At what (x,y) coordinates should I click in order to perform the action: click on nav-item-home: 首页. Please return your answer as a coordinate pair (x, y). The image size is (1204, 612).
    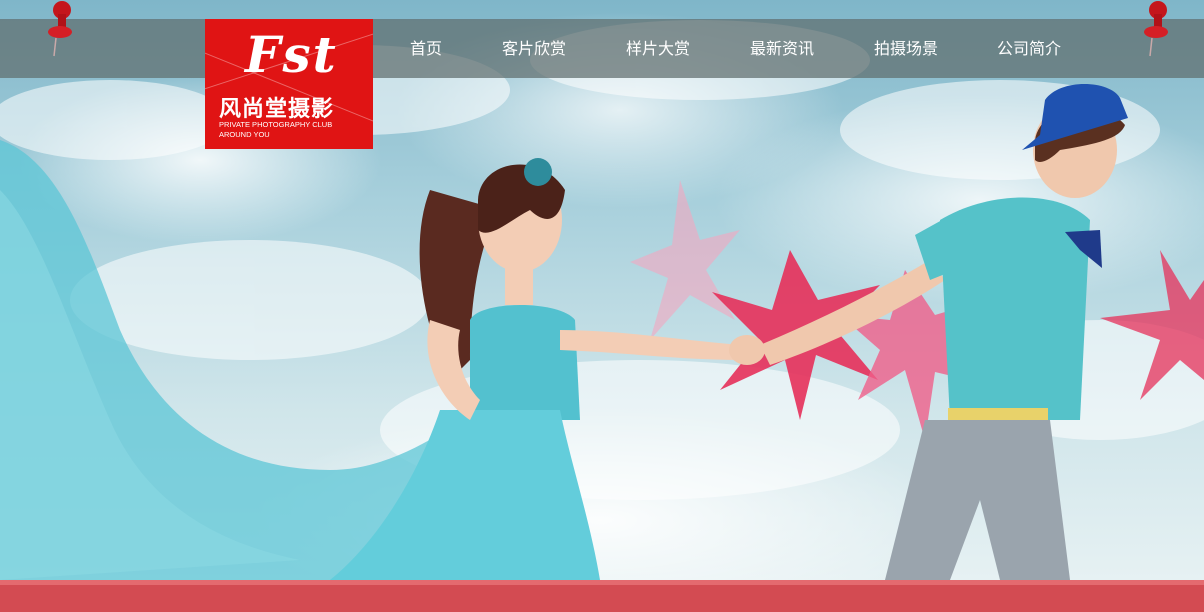
    Looking at the image, I should click on (426, 48).